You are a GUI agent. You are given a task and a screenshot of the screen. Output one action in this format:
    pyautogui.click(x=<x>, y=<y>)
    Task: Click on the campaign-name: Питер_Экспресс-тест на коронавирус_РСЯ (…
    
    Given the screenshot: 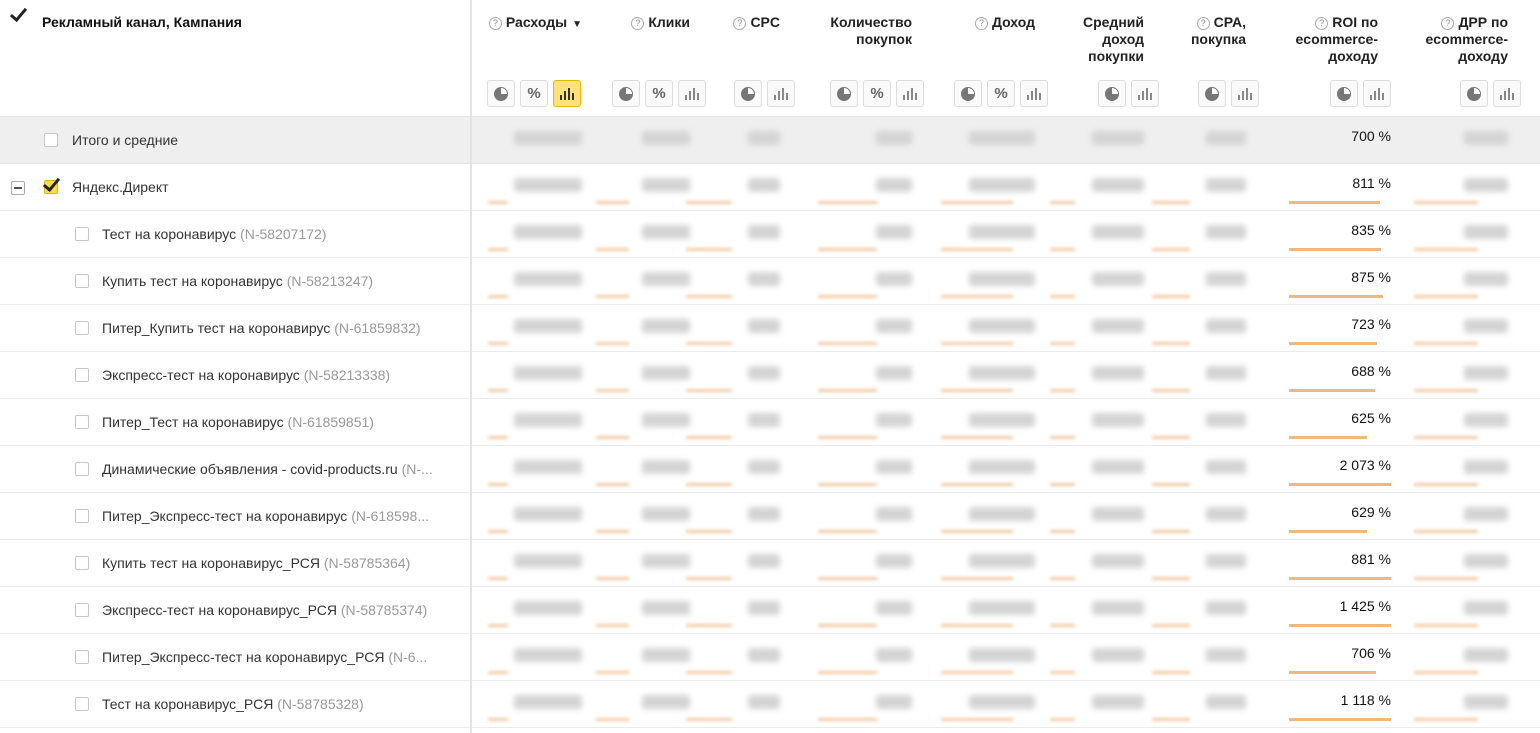 What is the action you would take?
    pyautogui.click(x=264, y=657)
    